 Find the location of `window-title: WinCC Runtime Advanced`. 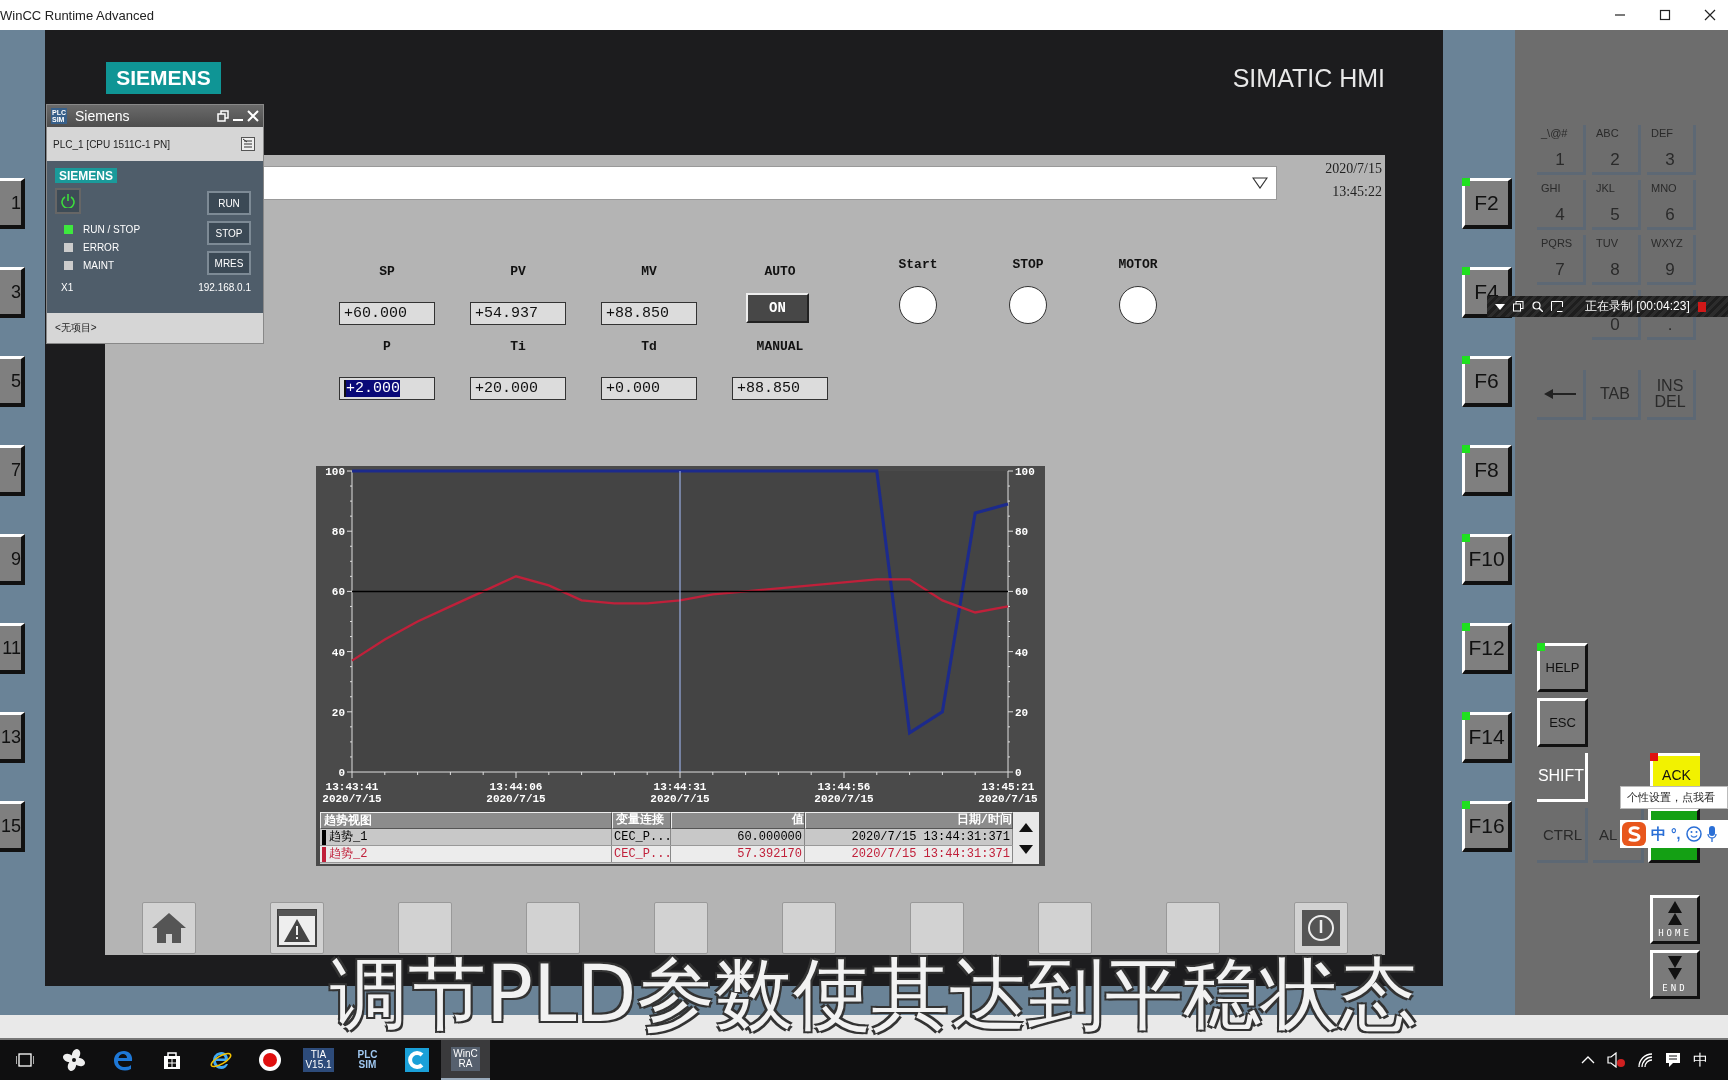

window-title: WinCC Runtime Advanced is located at coordinates (77, 15).